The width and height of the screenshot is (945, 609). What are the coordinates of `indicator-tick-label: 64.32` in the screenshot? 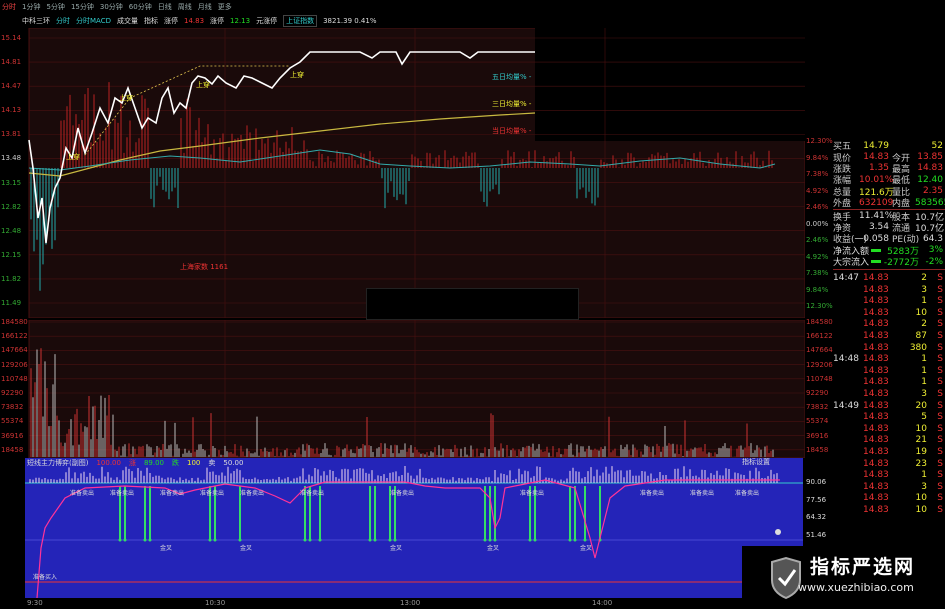 It's located at (816, 517).